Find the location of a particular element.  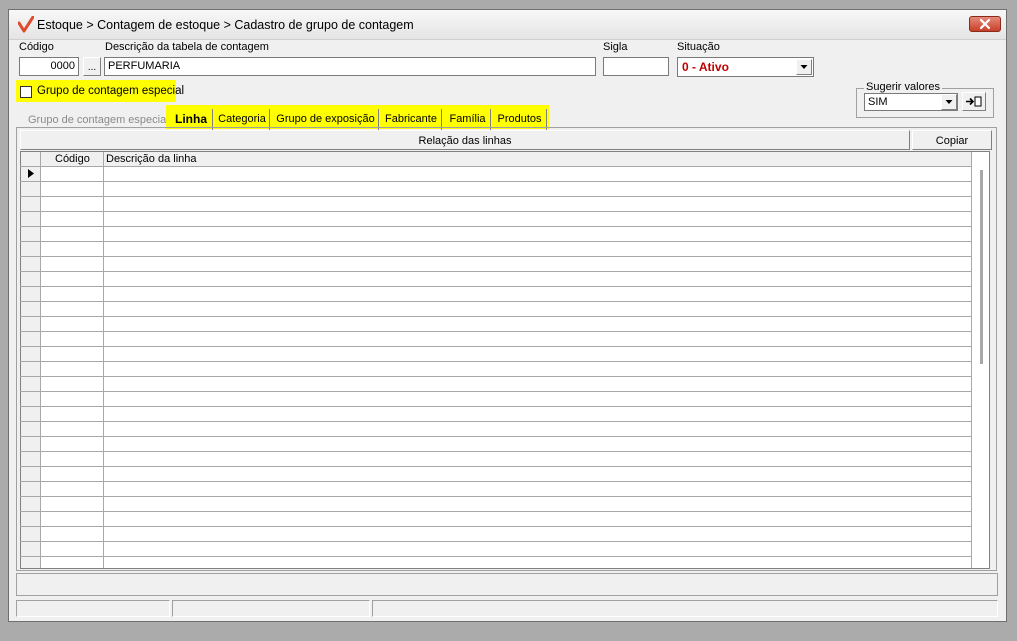

situacao-label: Situação is located at coordinates (698, 47).